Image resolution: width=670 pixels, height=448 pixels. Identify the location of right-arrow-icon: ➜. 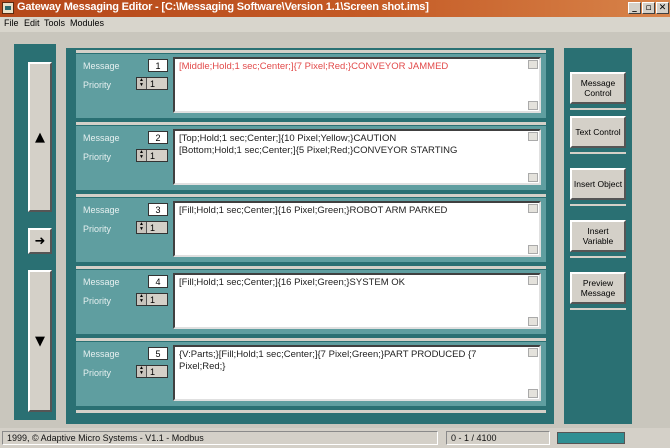
(40, 241).